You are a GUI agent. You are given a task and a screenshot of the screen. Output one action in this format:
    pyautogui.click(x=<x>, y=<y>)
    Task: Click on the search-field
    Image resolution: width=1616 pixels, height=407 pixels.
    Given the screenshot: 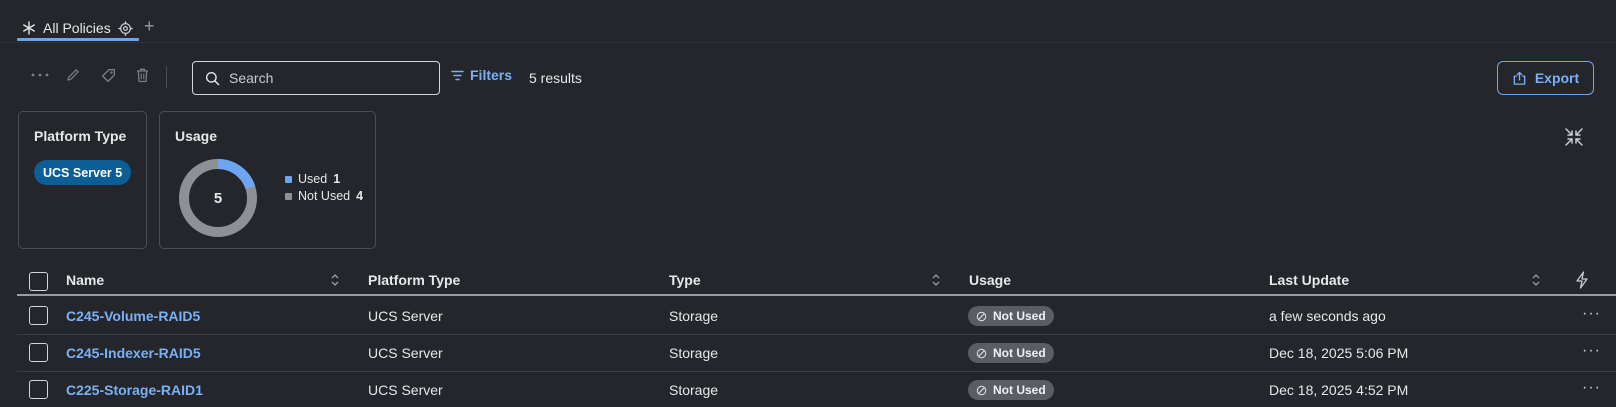 What is the action you would take?
    pyautogui.click(x=316, y=78)
    